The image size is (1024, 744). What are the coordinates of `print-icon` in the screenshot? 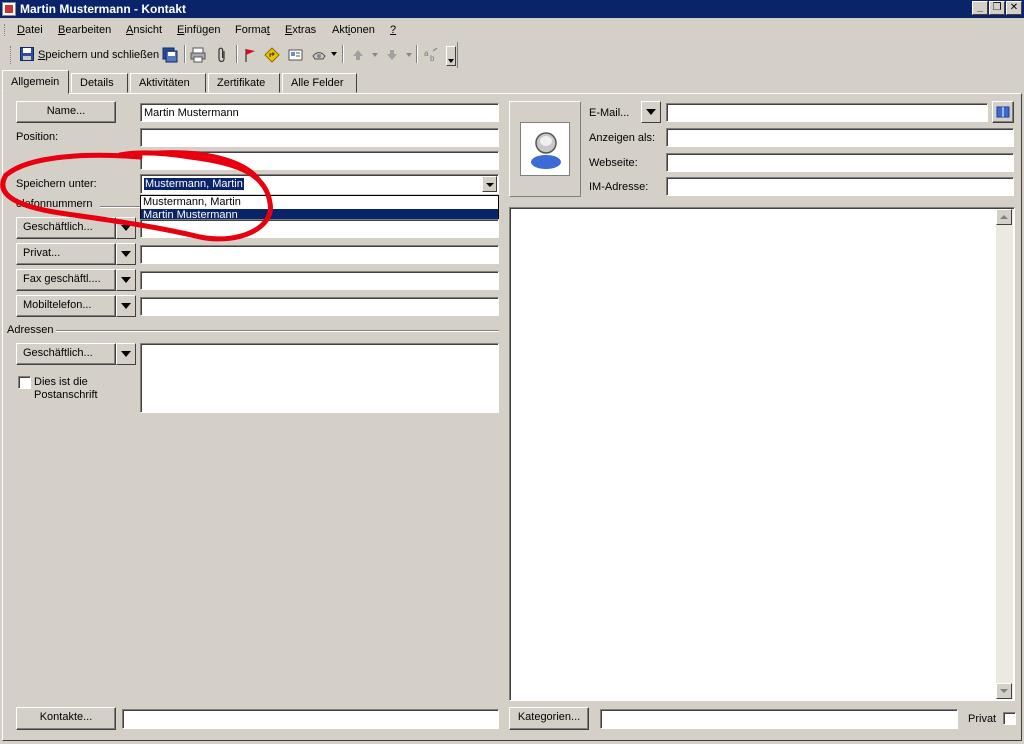 It's located at (198, 55).